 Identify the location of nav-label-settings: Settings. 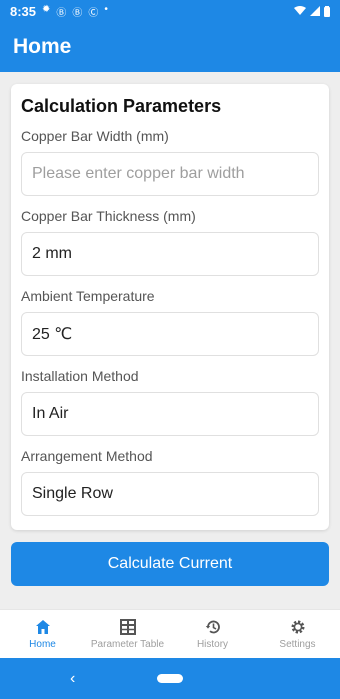
(297, 644).